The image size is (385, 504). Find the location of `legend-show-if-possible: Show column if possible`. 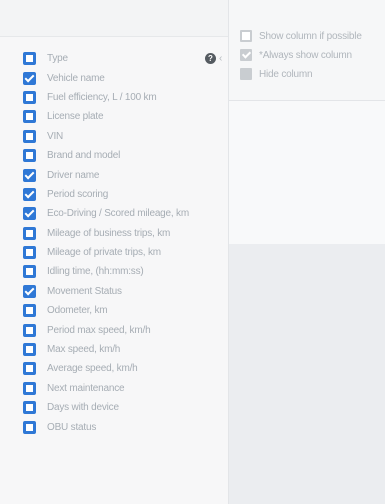

legend-show-if-possible: Show column if possible is located at coordinates (301, 36).